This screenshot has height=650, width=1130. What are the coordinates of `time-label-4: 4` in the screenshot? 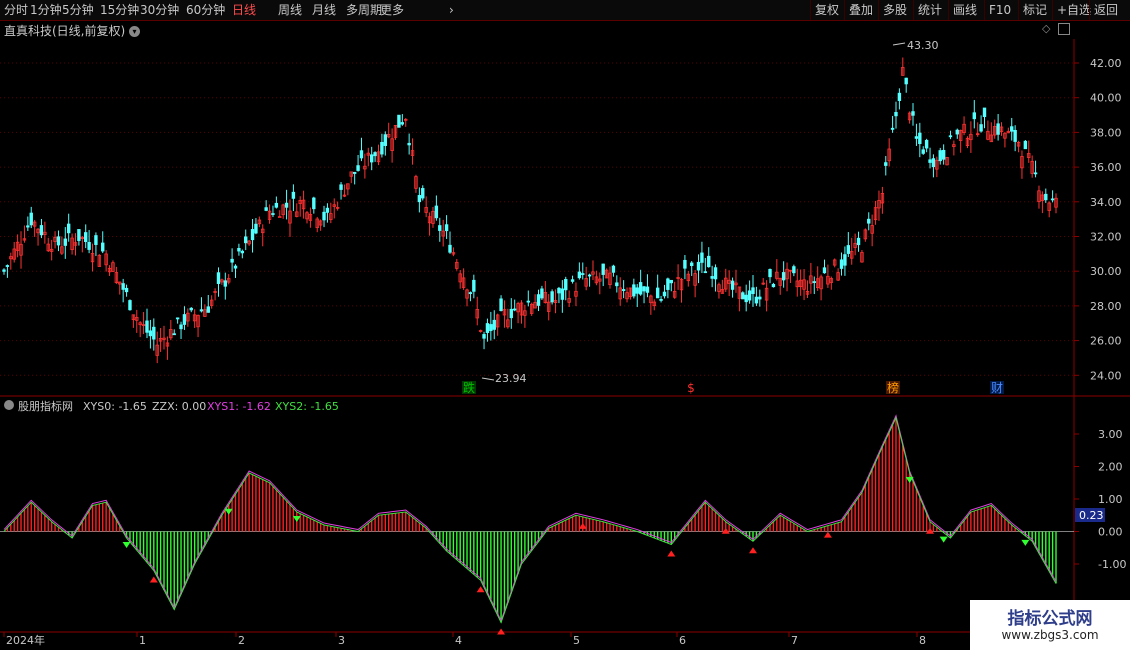 It's located at (458, 640).